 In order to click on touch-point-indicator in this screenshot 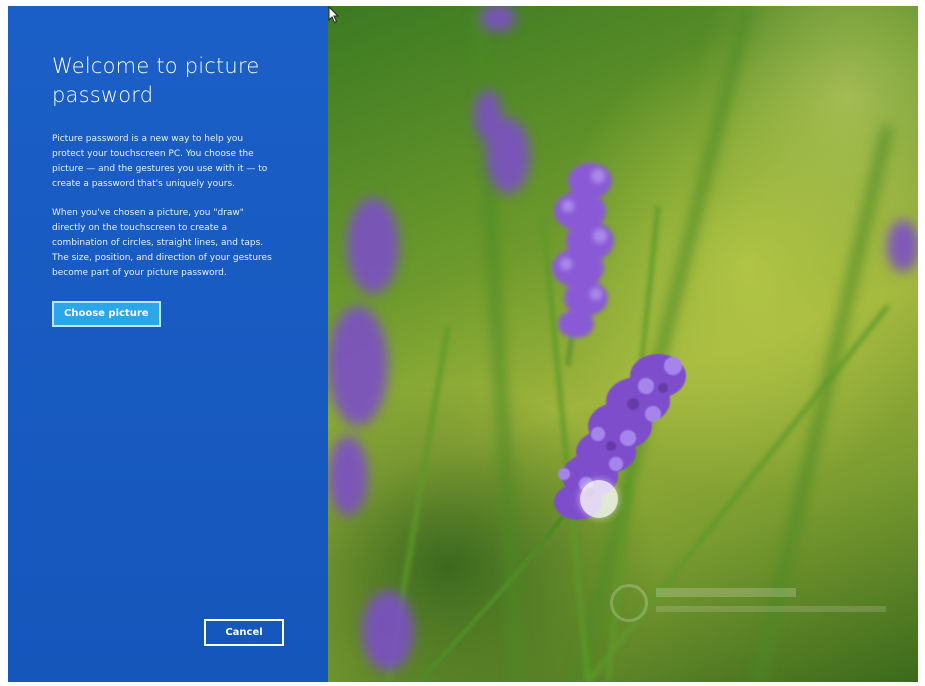, I will do `click(599, 499)`.